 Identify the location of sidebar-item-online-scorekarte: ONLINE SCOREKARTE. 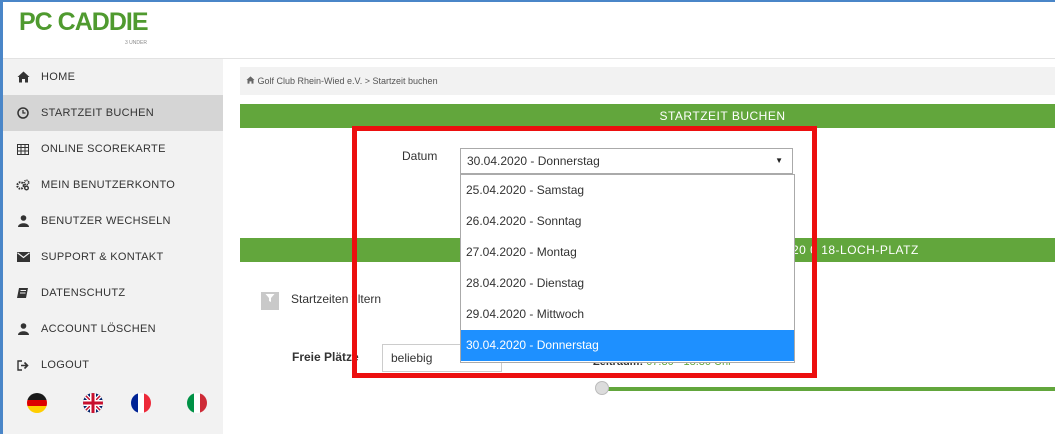
(113, 149).